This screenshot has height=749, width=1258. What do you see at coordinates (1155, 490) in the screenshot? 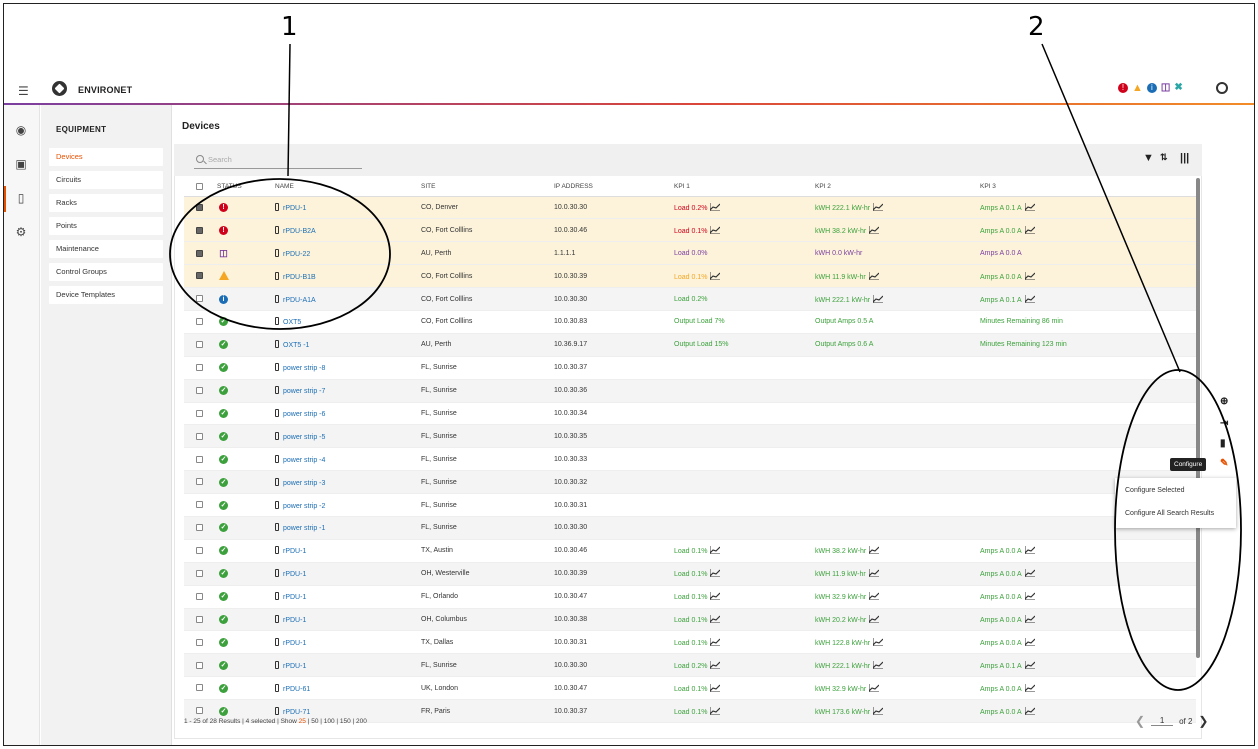
I see `menu-item-configure-selected: Configure Selected` at bounding box center [1155, 490].